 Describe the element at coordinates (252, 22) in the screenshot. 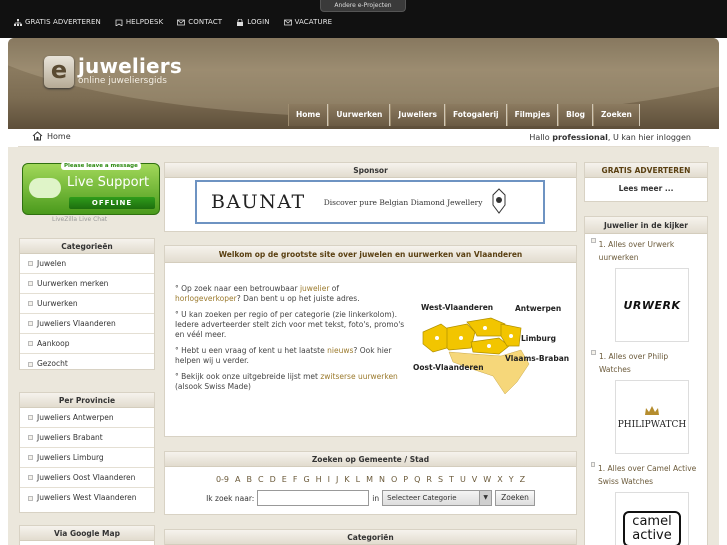

I see `top-link-login: LOGIN` at that location.